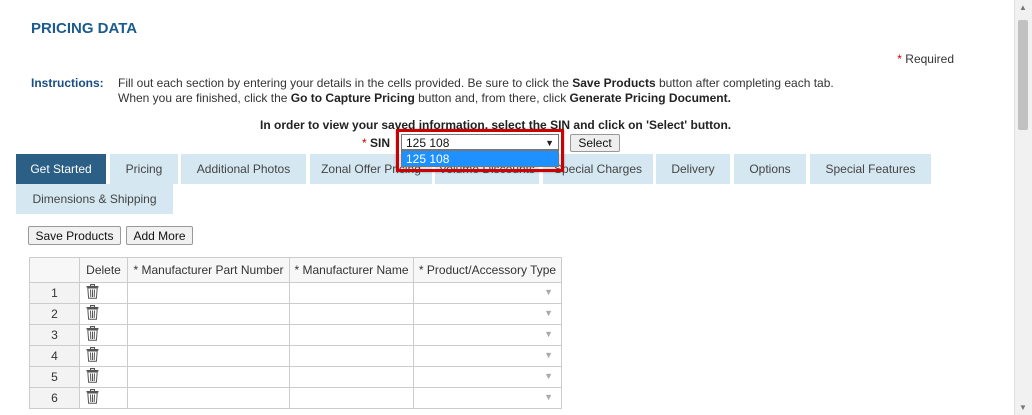 Image resolution: width=1032 pixels, height=415 pixels. Describe the element at coordinates (54, 335) in the screenshot. I see `row-number: 3` at that location.